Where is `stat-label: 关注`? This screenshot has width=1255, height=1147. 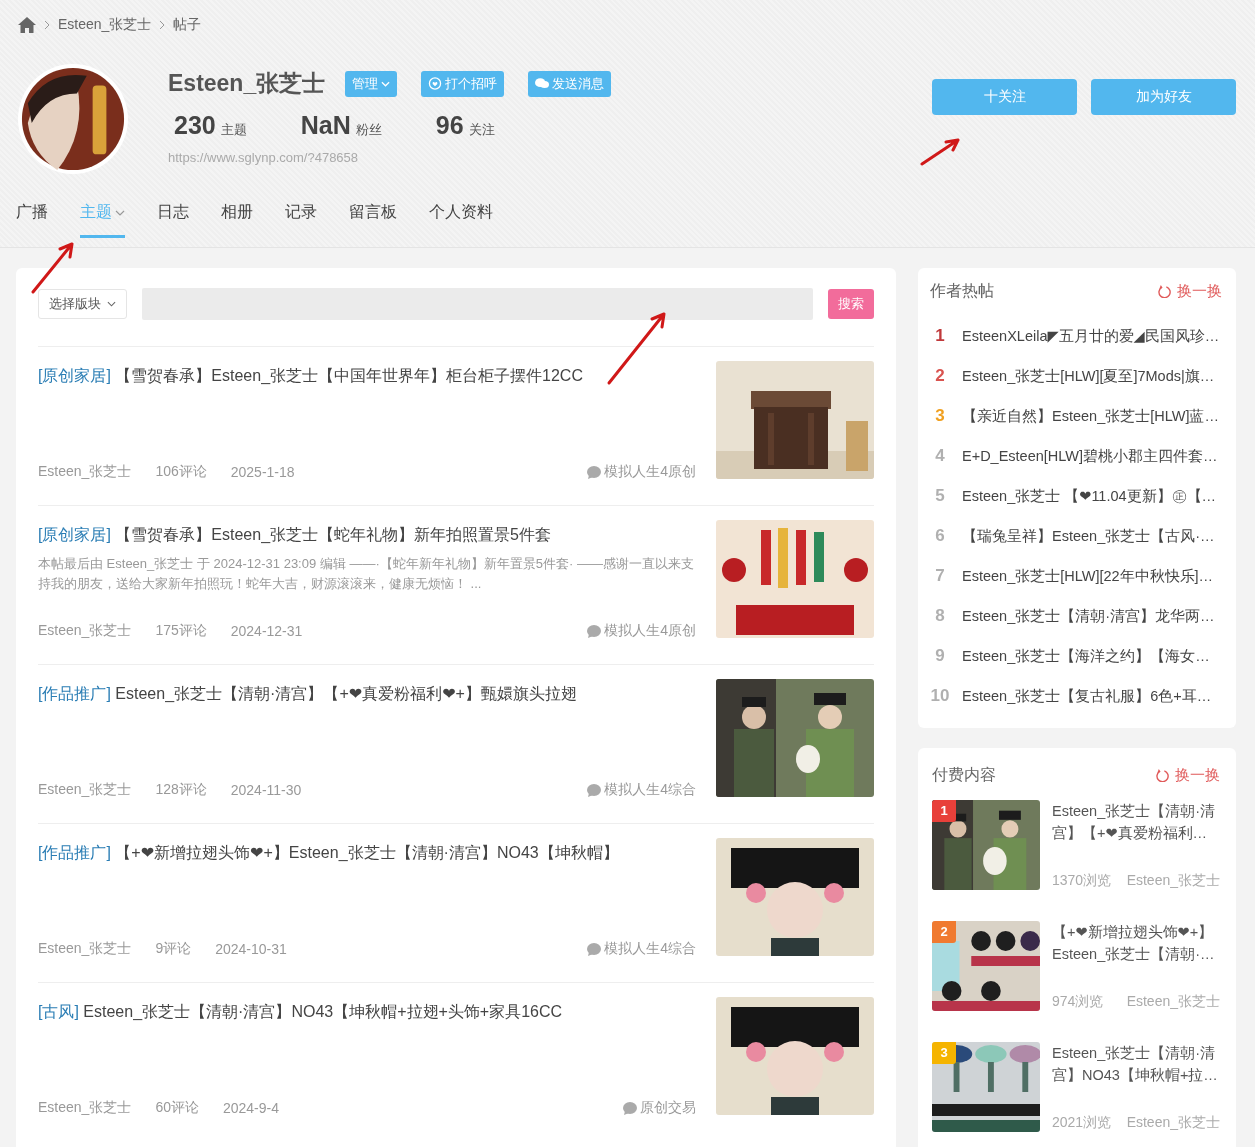 stat-label: 关注 is located at coordinates (481, 130).